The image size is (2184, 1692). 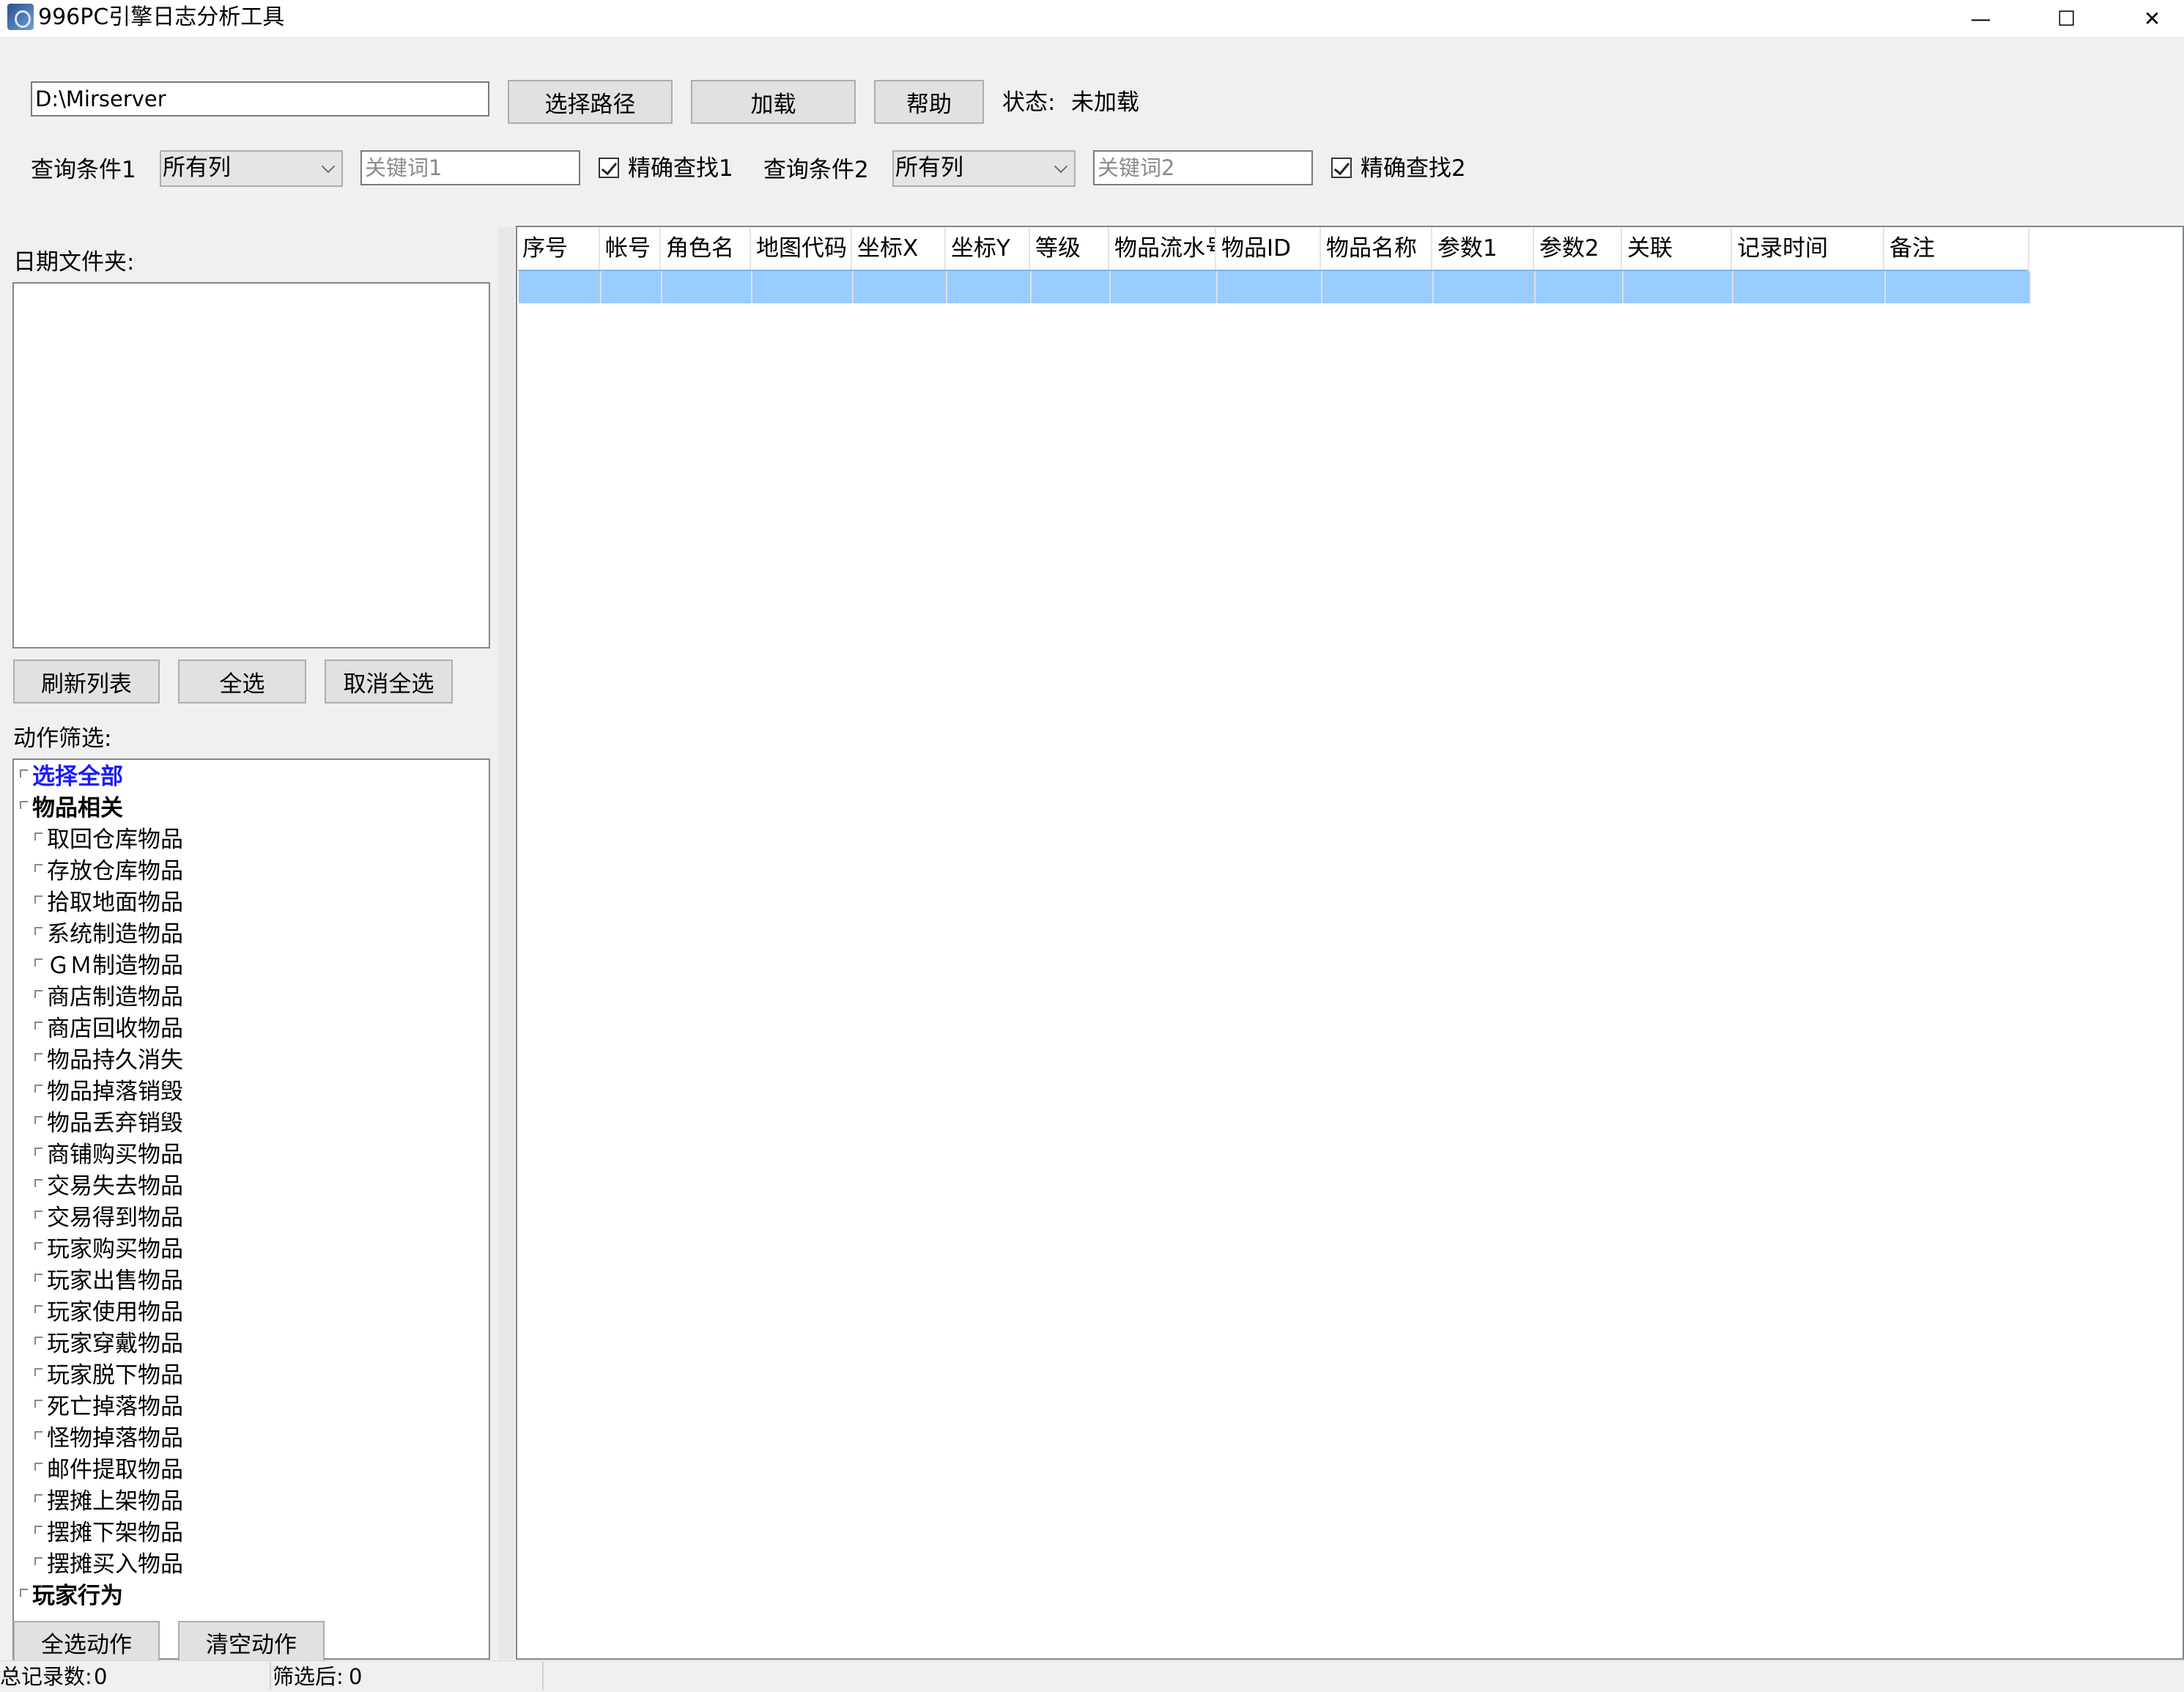 What do you see at coordinates (242, 681) in the screenshot?
I see `select-all-button: 全选` at bounding box center [242, 681].